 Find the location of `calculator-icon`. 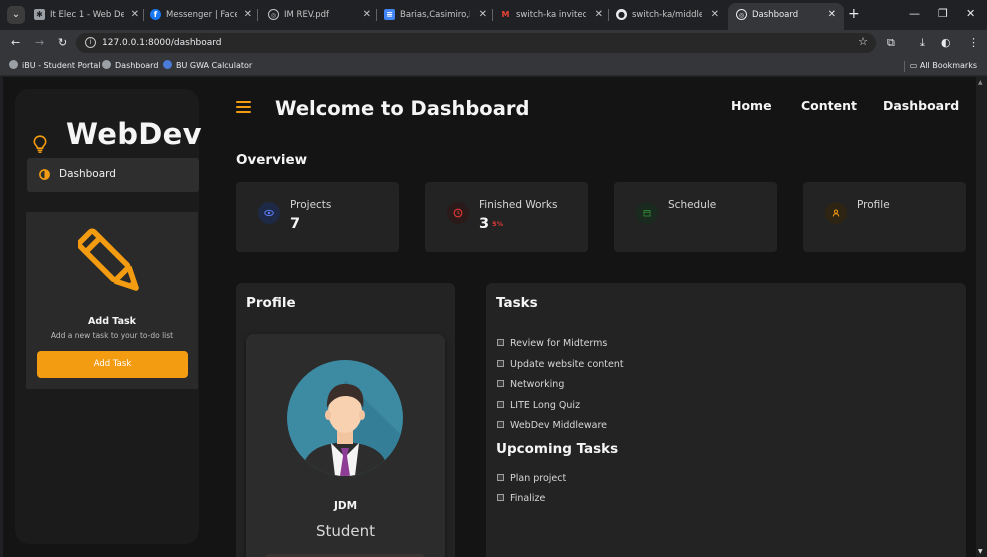

calculator-icon is located at coordinates (167, 64).